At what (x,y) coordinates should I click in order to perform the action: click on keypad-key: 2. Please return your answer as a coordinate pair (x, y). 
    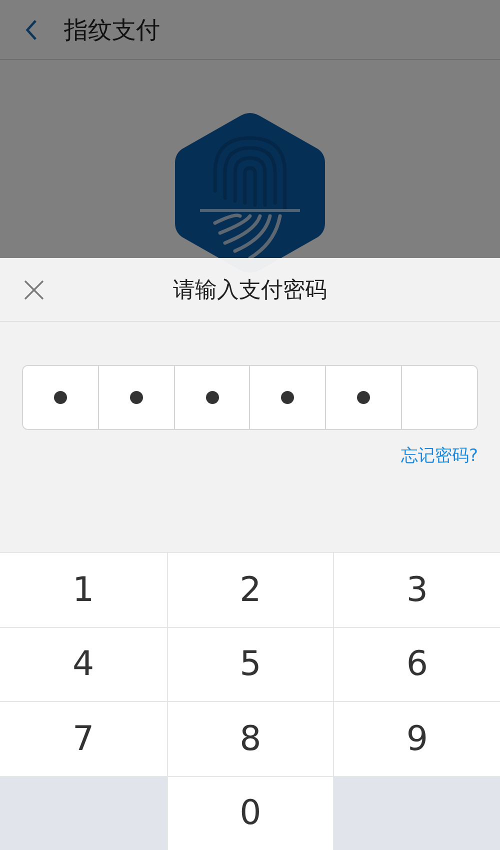
    Looking at the image, I should click on (250, 589).